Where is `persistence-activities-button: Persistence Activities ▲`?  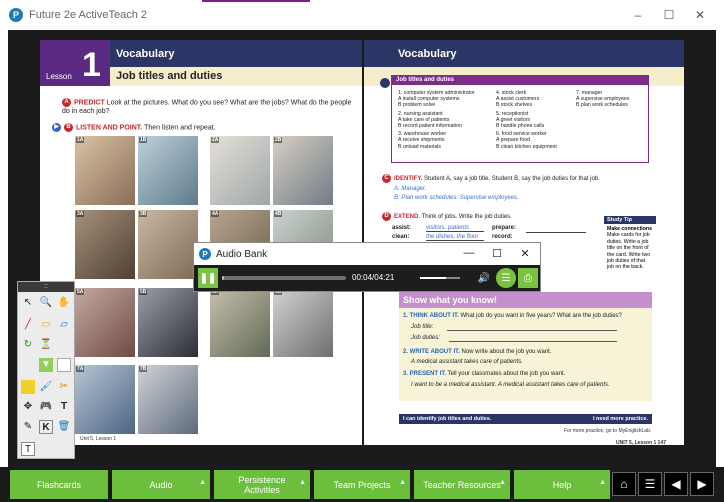 persistence-activities-button: Persistence Activities ▲ is located at coordinates (262, 484).